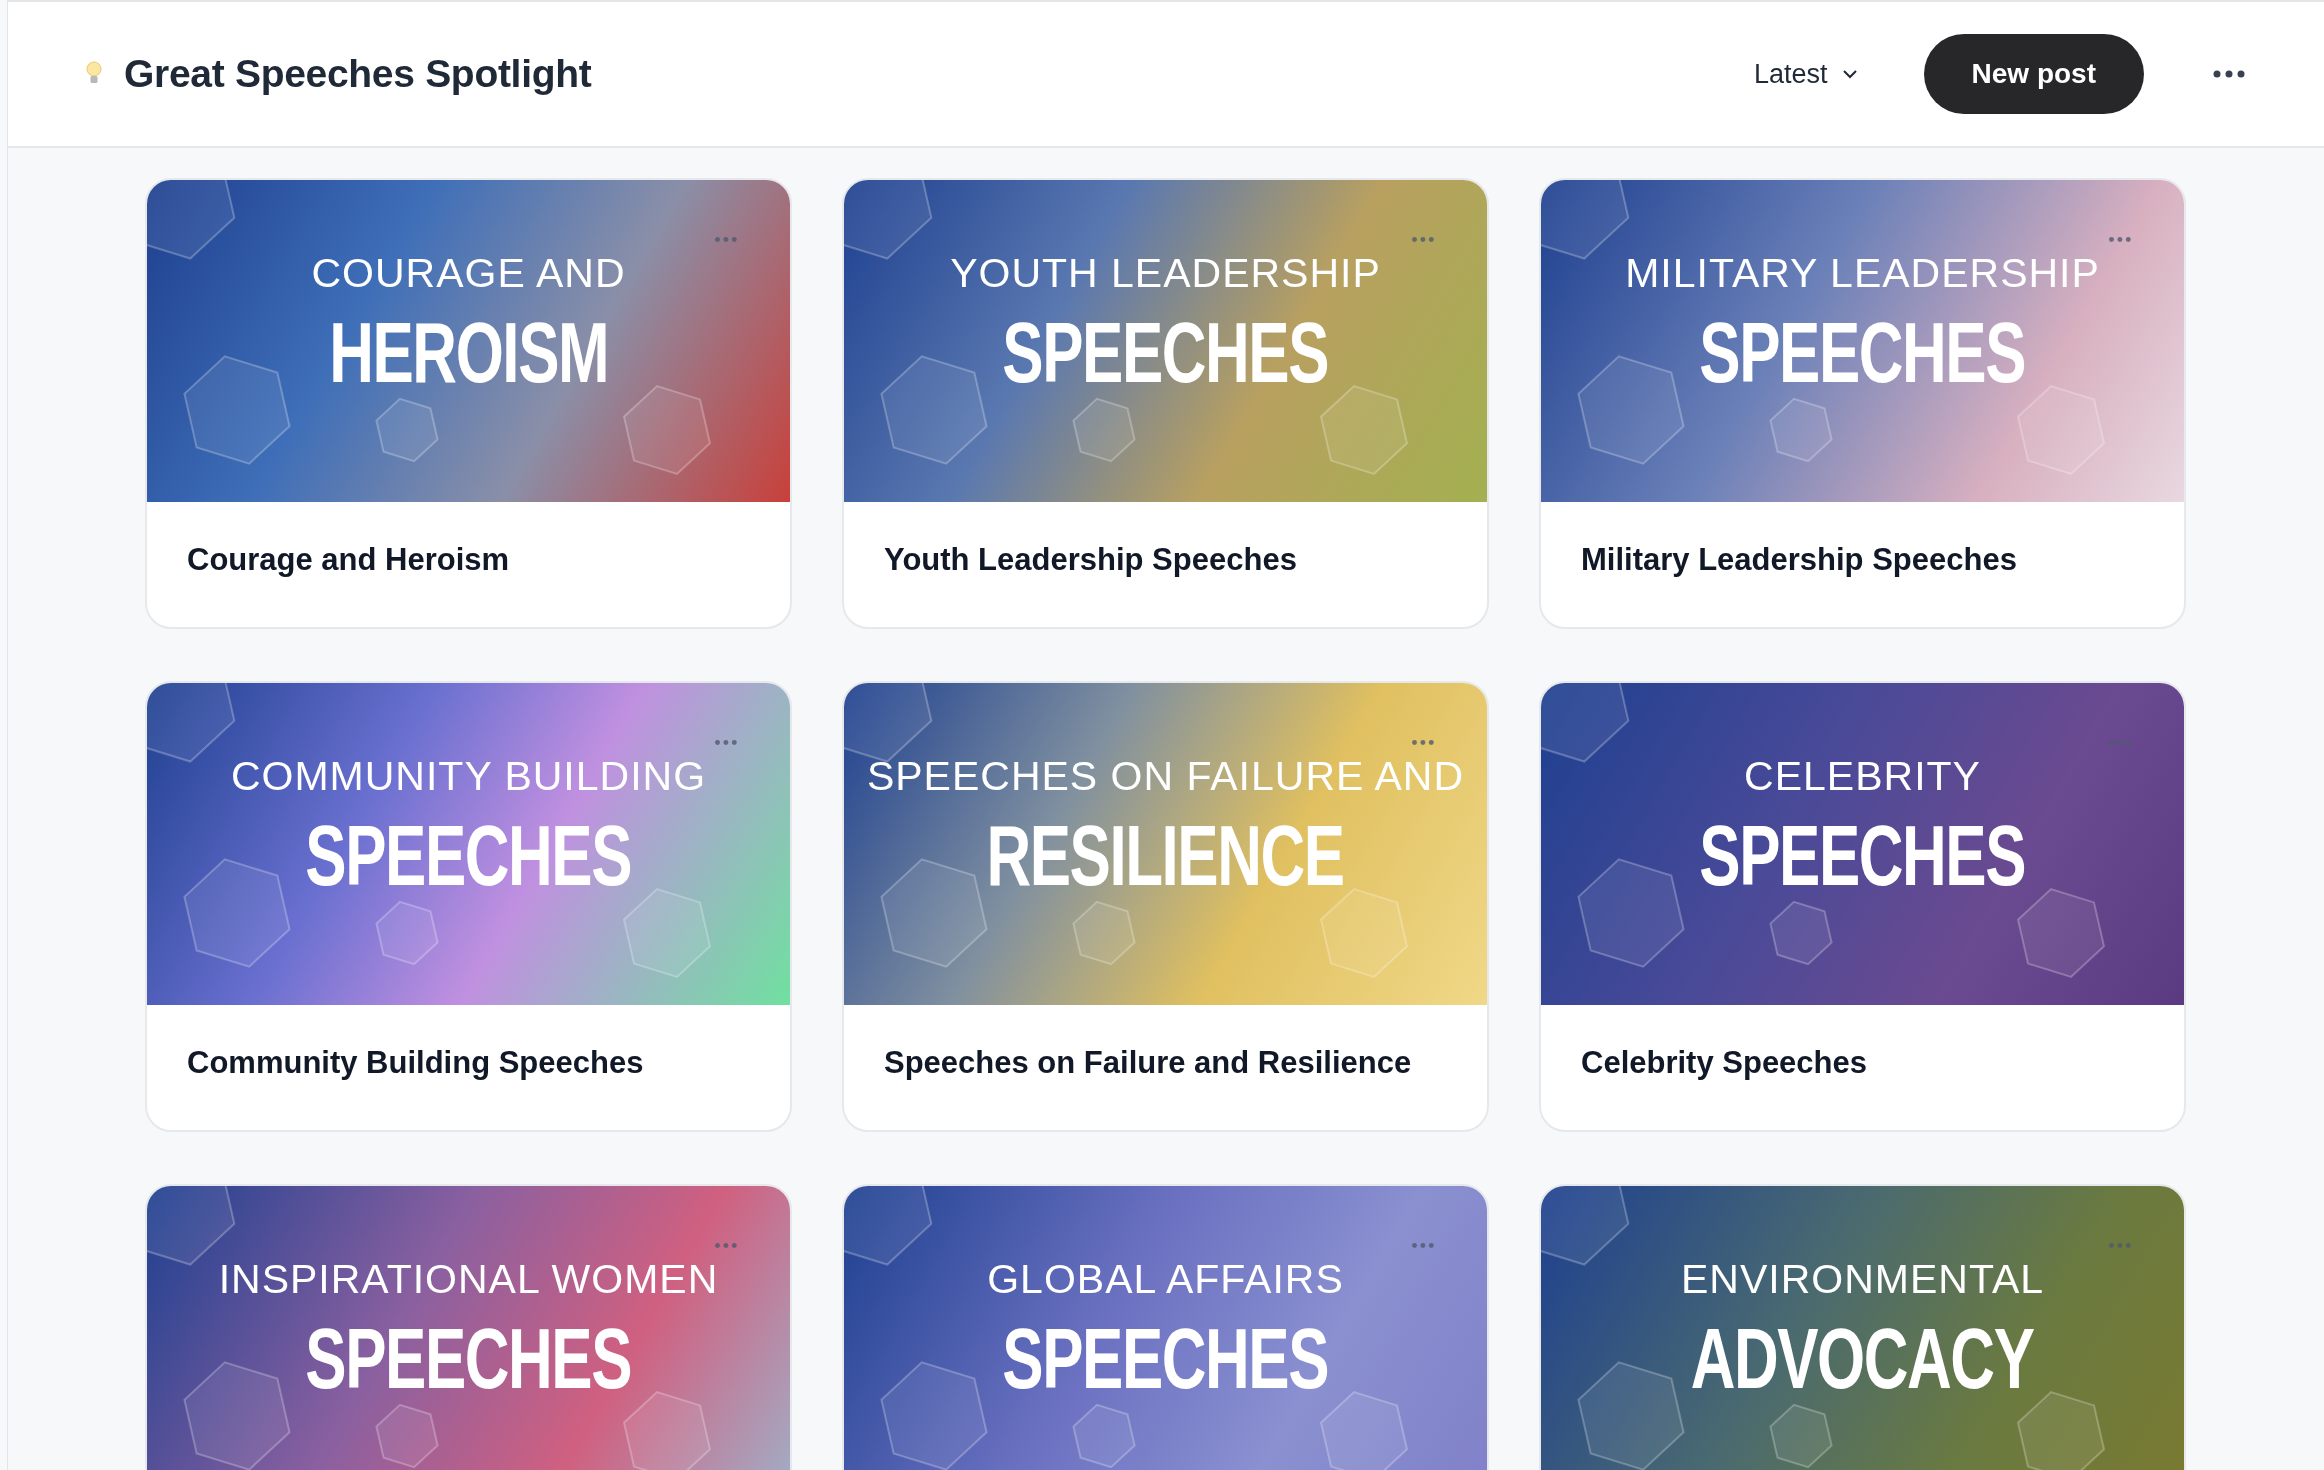 This screenshot has width=2324, height=1470. What do you see at coordinates (468, 403) in the screenshot?
I see `post-card: COURAGE AND HEROISM Courage and Heroism` at bounding box center [468, 403].